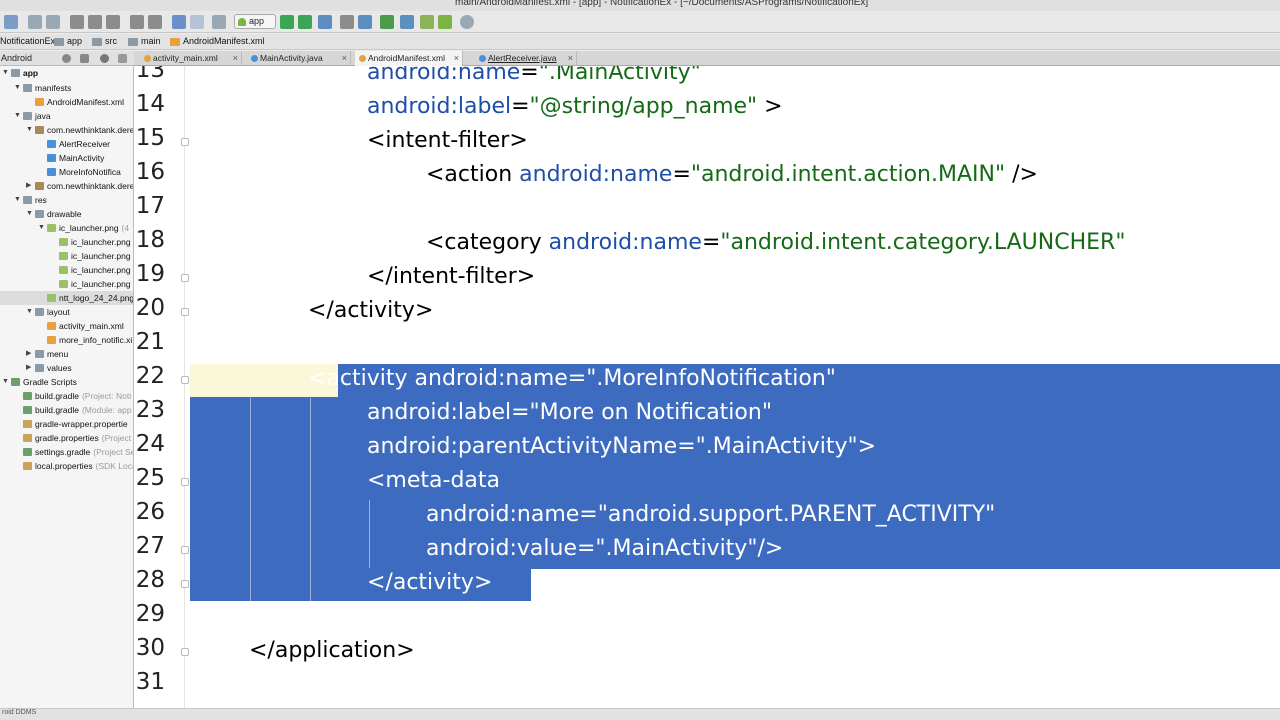 The width and height of the screenshot is (1280, 720). Describe the element at coordinates (255, 21) in the screenshot. I see `run-configuration-select: app` at that location.